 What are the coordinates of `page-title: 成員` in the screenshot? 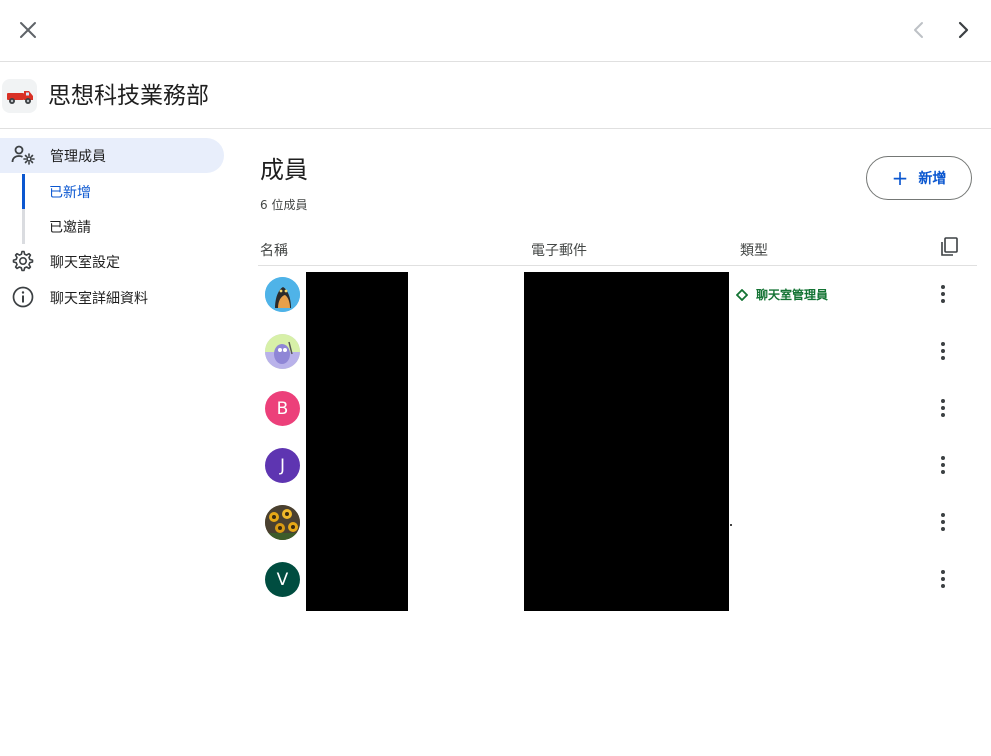 It's located at (284, 170).